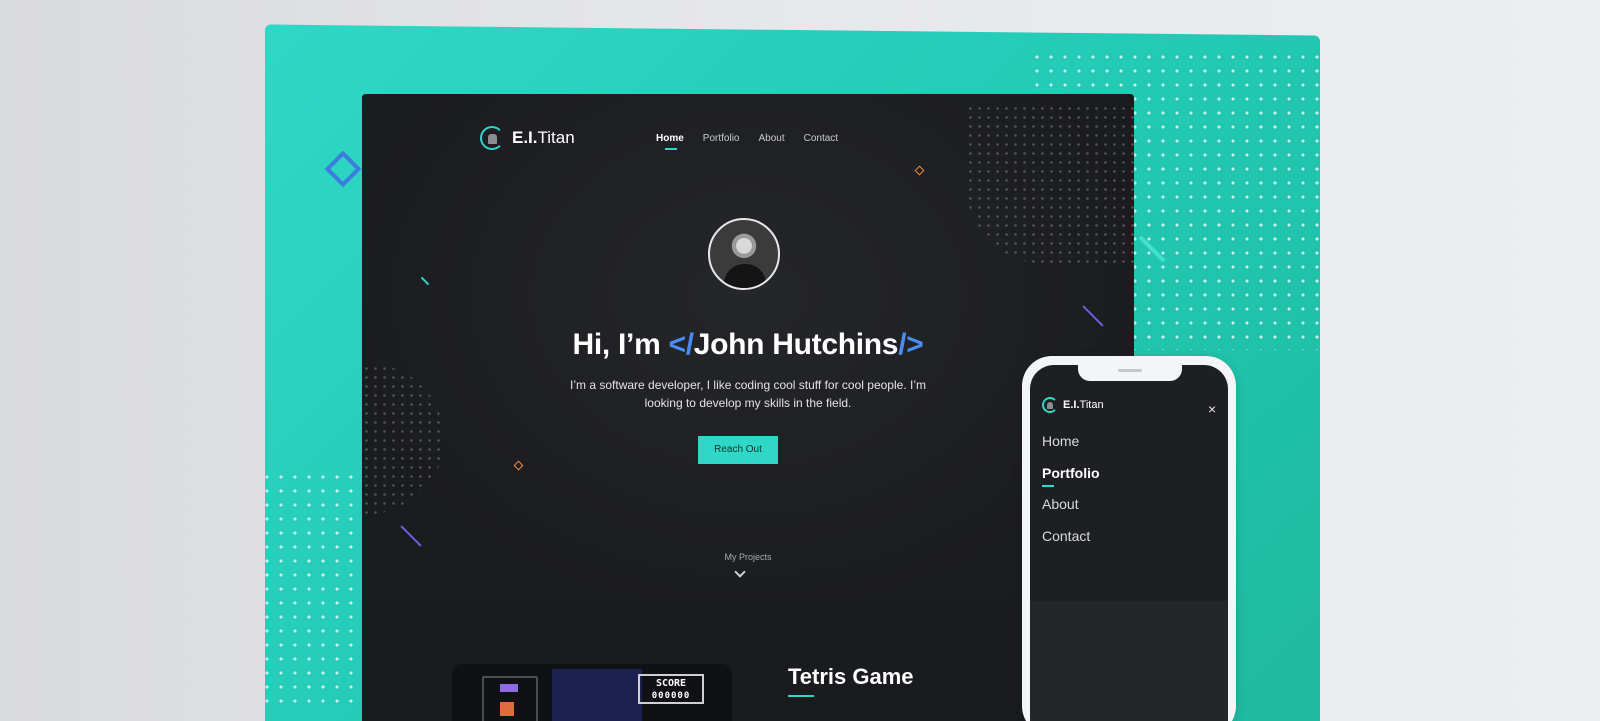  I want to click on my-projects-link: My Projects, so click(748, 557).